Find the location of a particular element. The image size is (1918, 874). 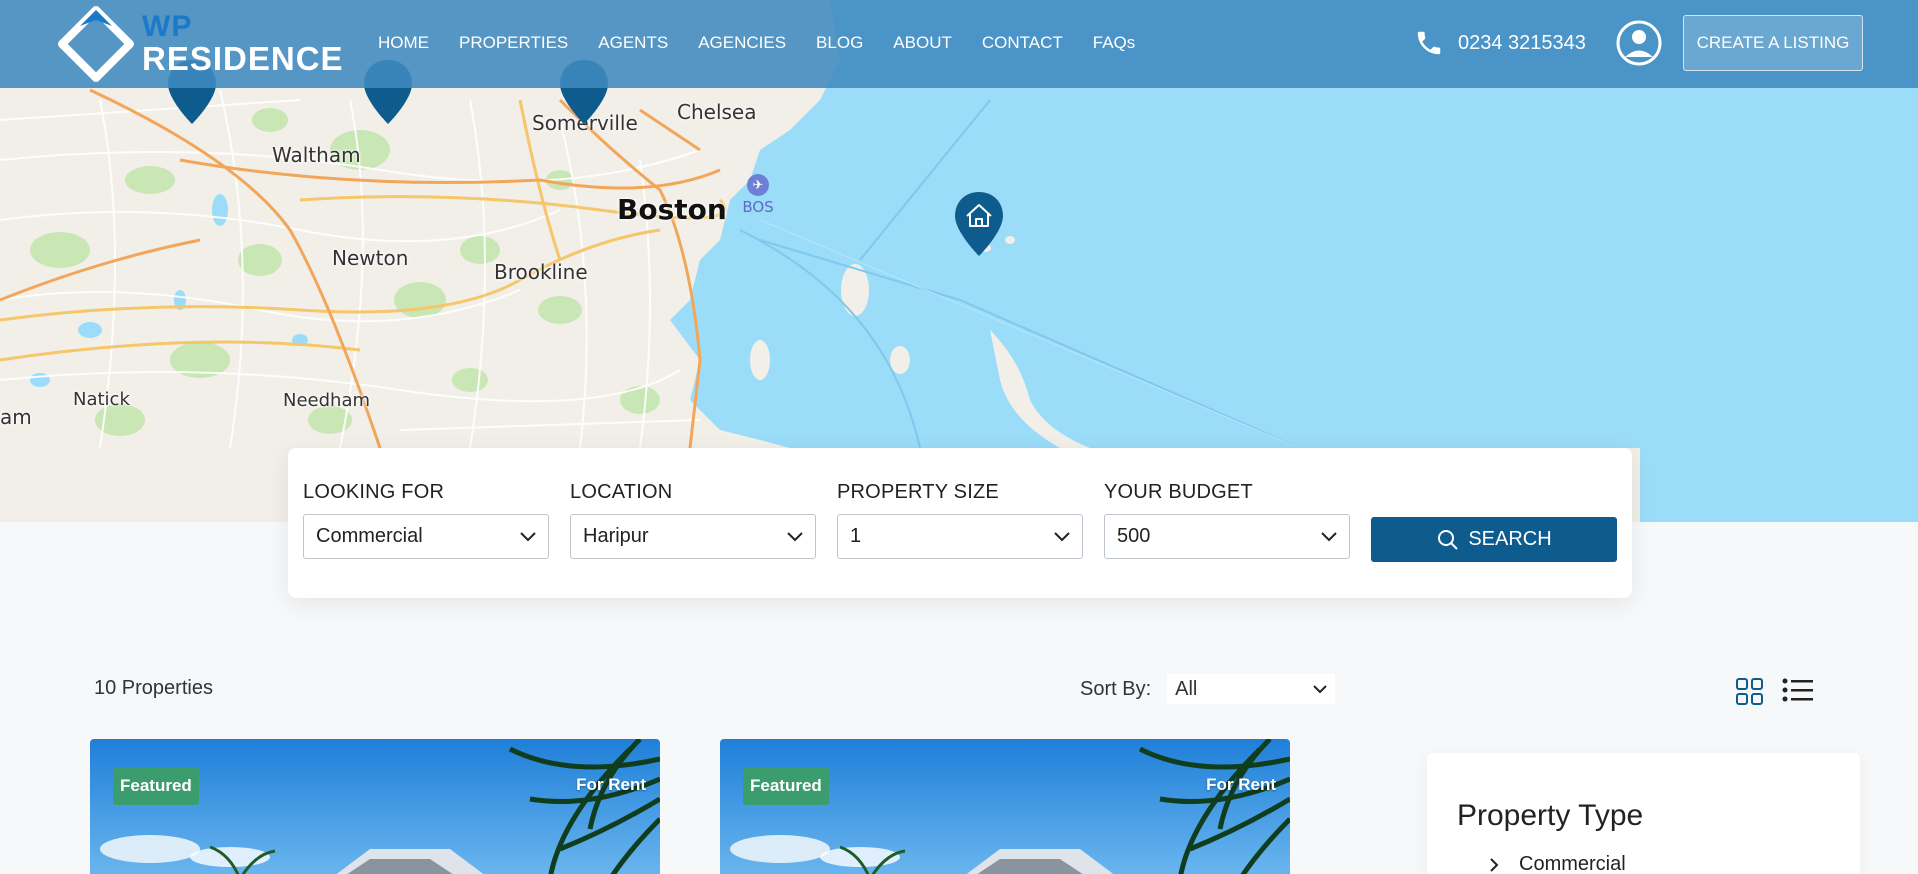

grid-view-icon is located at coordinates (1750, 692).